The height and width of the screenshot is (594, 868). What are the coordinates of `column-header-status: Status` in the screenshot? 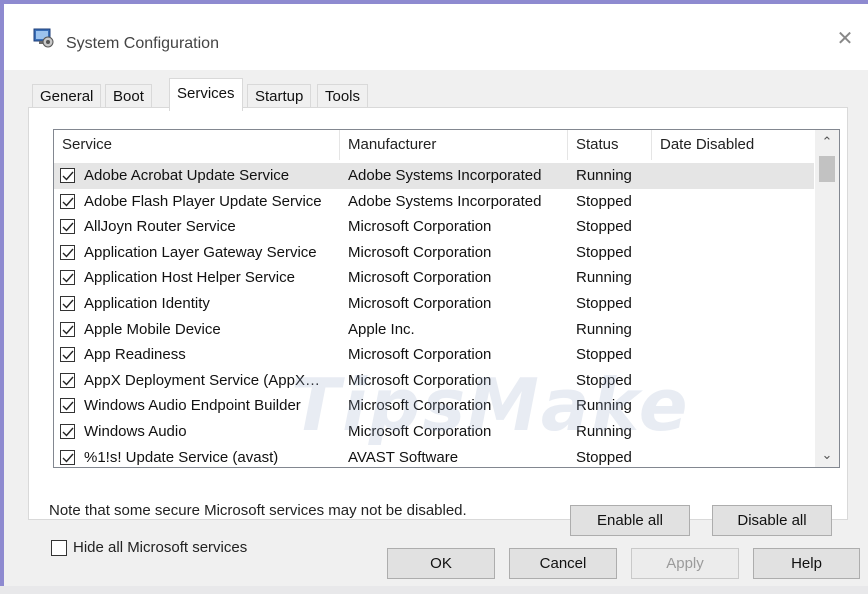 It's located at (610, 145).